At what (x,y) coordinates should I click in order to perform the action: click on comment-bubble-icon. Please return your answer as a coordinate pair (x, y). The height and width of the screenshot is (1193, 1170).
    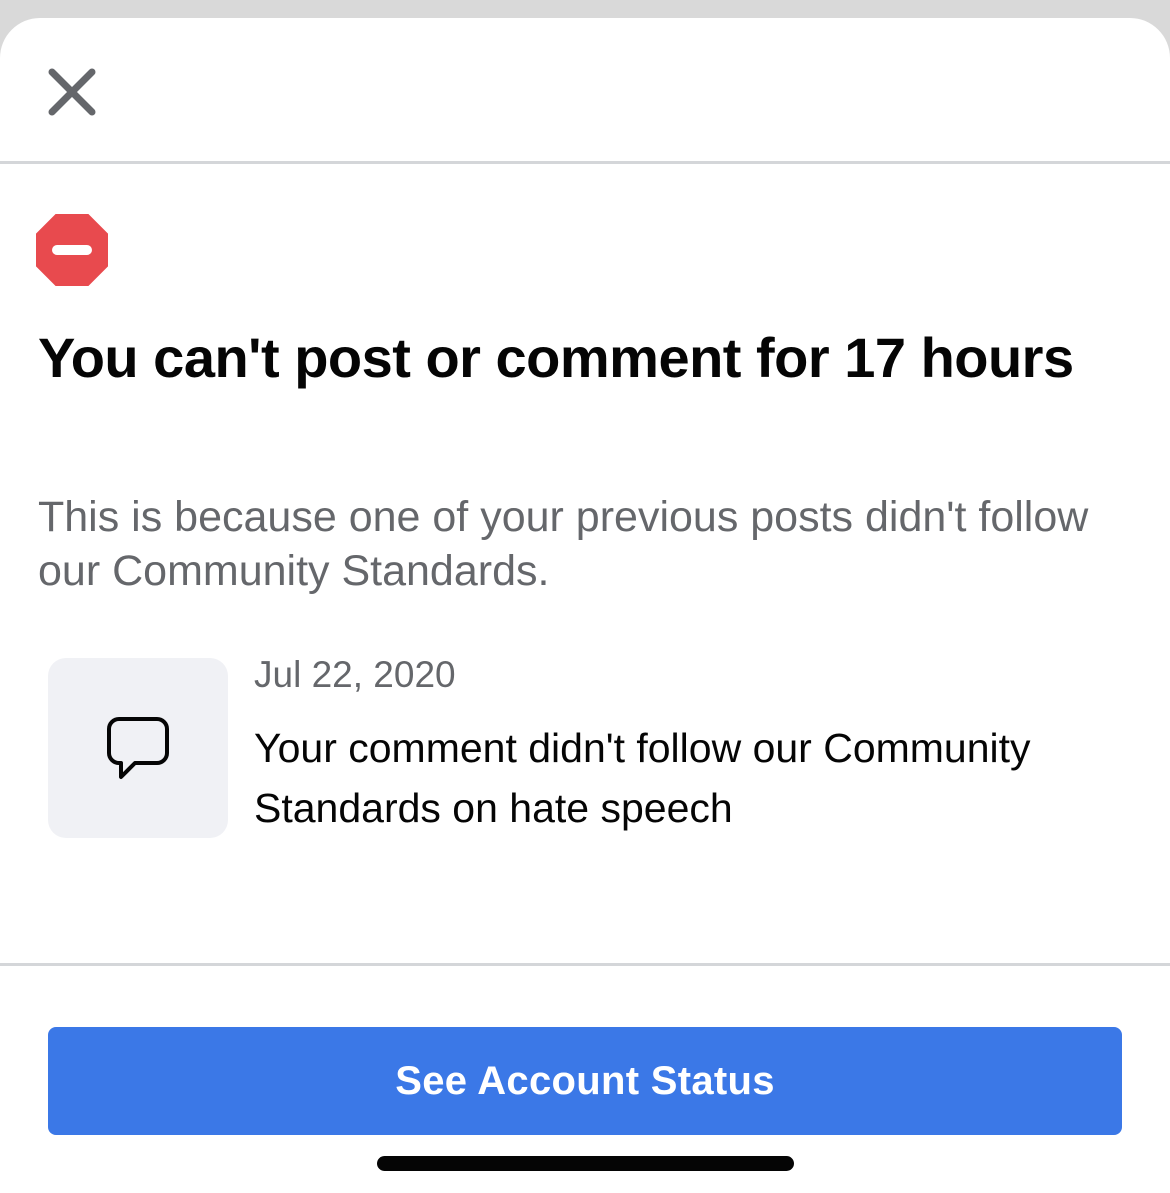
    Looking at the image, I should click on (138, 748).